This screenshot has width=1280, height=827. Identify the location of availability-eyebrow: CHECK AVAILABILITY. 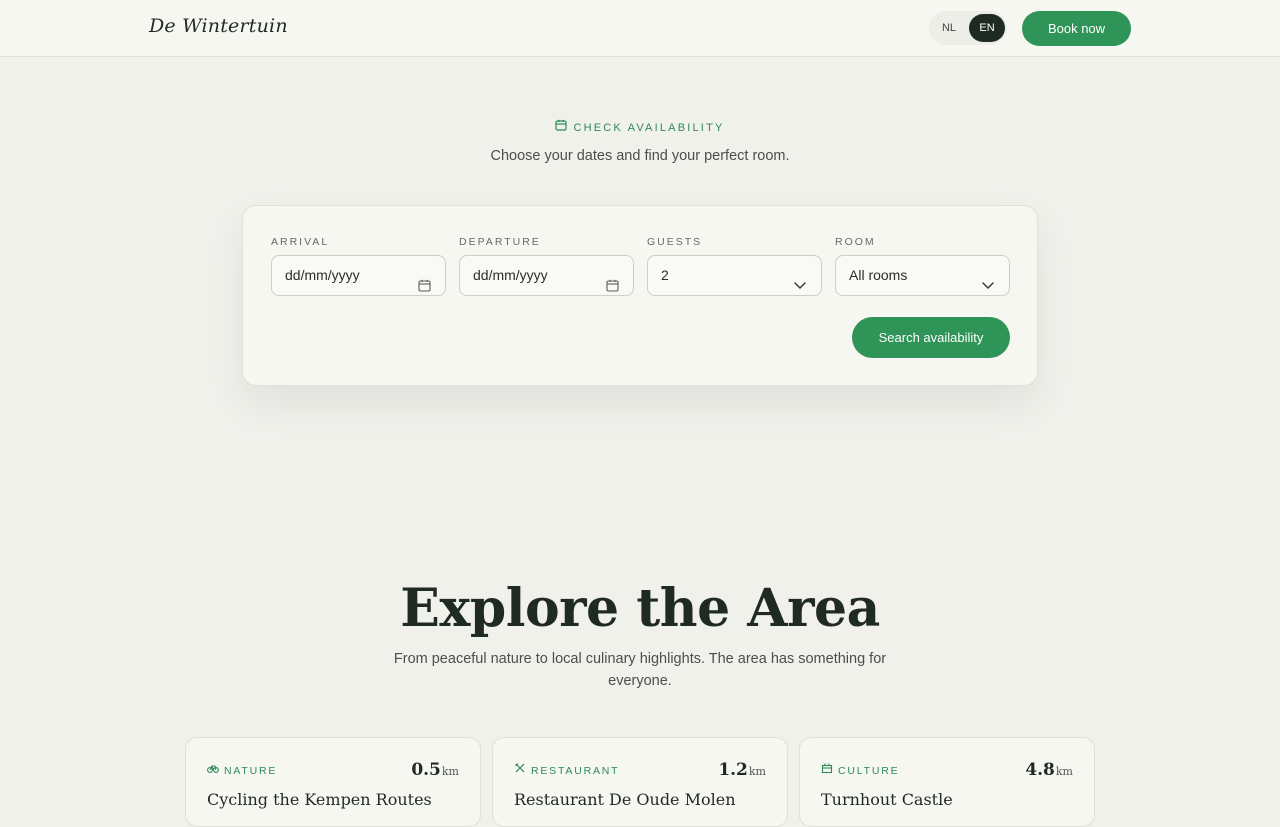
(640, 127).